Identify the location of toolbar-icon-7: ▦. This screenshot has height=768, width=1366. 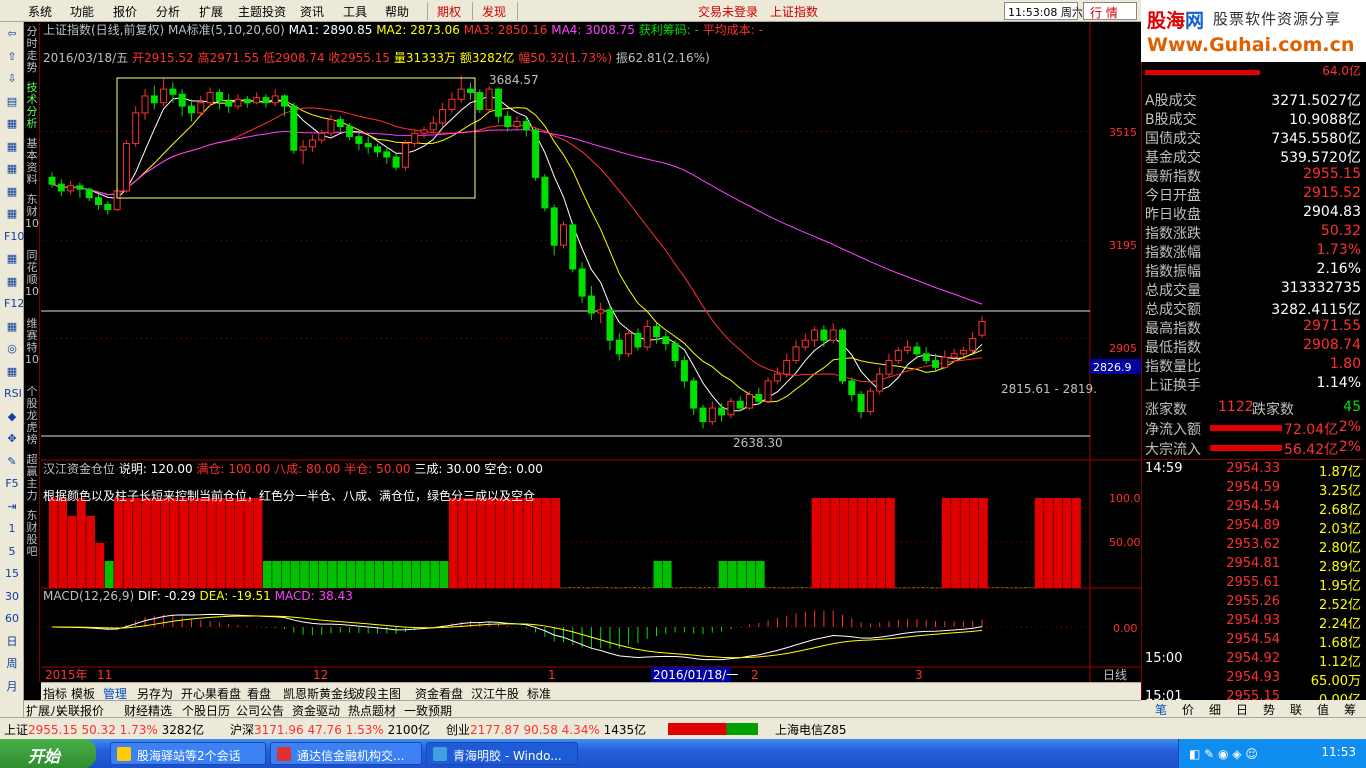
(12, 192).